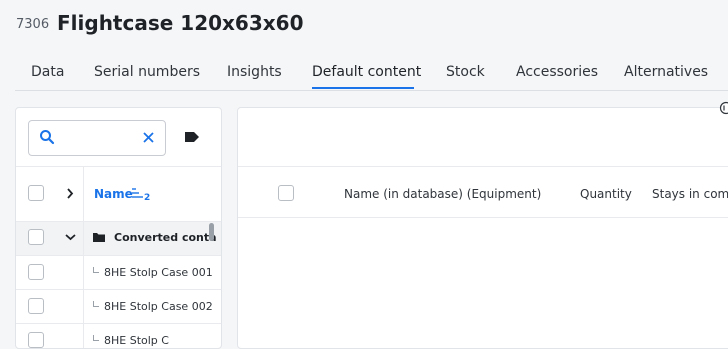 The width and height of the screenshot is (728, 349). I want to click on tab-serial-numbers: Serial numbers, so click(147, 72).